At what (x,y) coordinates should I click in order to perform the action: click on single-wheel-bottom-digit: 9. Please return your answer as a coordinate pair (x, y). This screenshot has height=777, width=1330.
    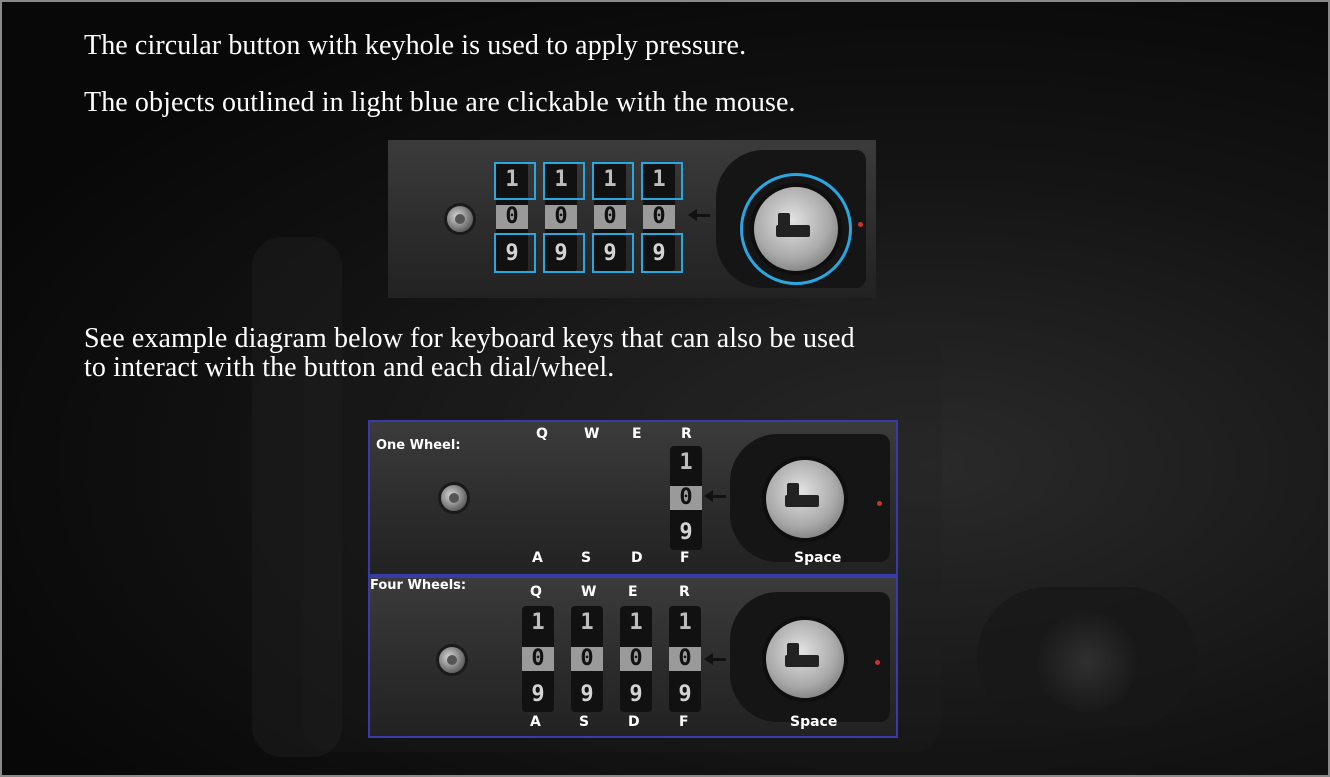
    Looking at the image, I should click on (686, 532).